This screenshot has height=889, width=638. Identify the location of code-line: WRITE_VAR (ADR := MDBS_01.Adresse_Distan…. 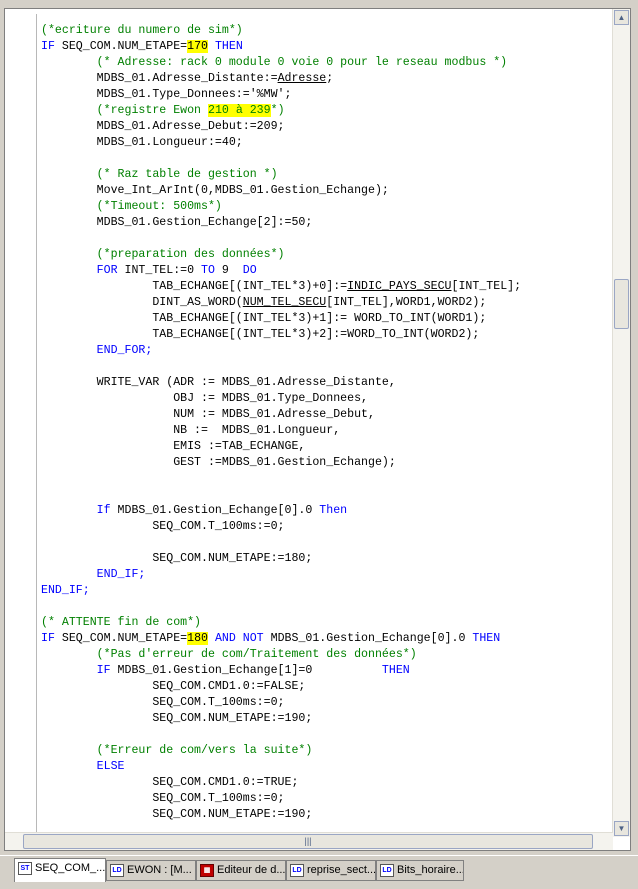
(218, 383).